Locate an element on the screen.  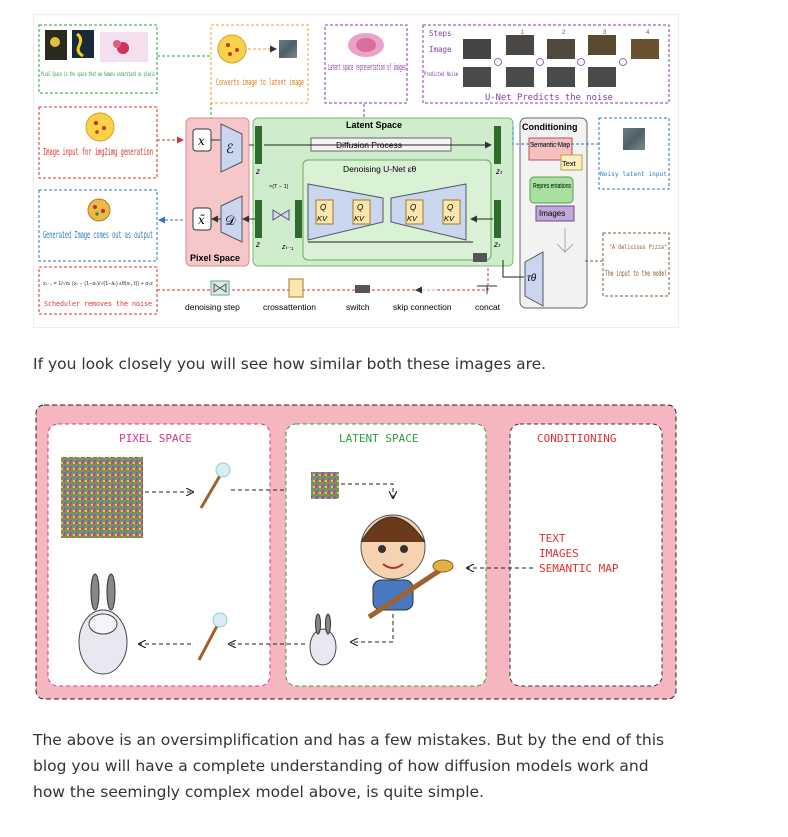
scheduler-caption: Scheduler removes the noise is located at coordinates (98, 304).